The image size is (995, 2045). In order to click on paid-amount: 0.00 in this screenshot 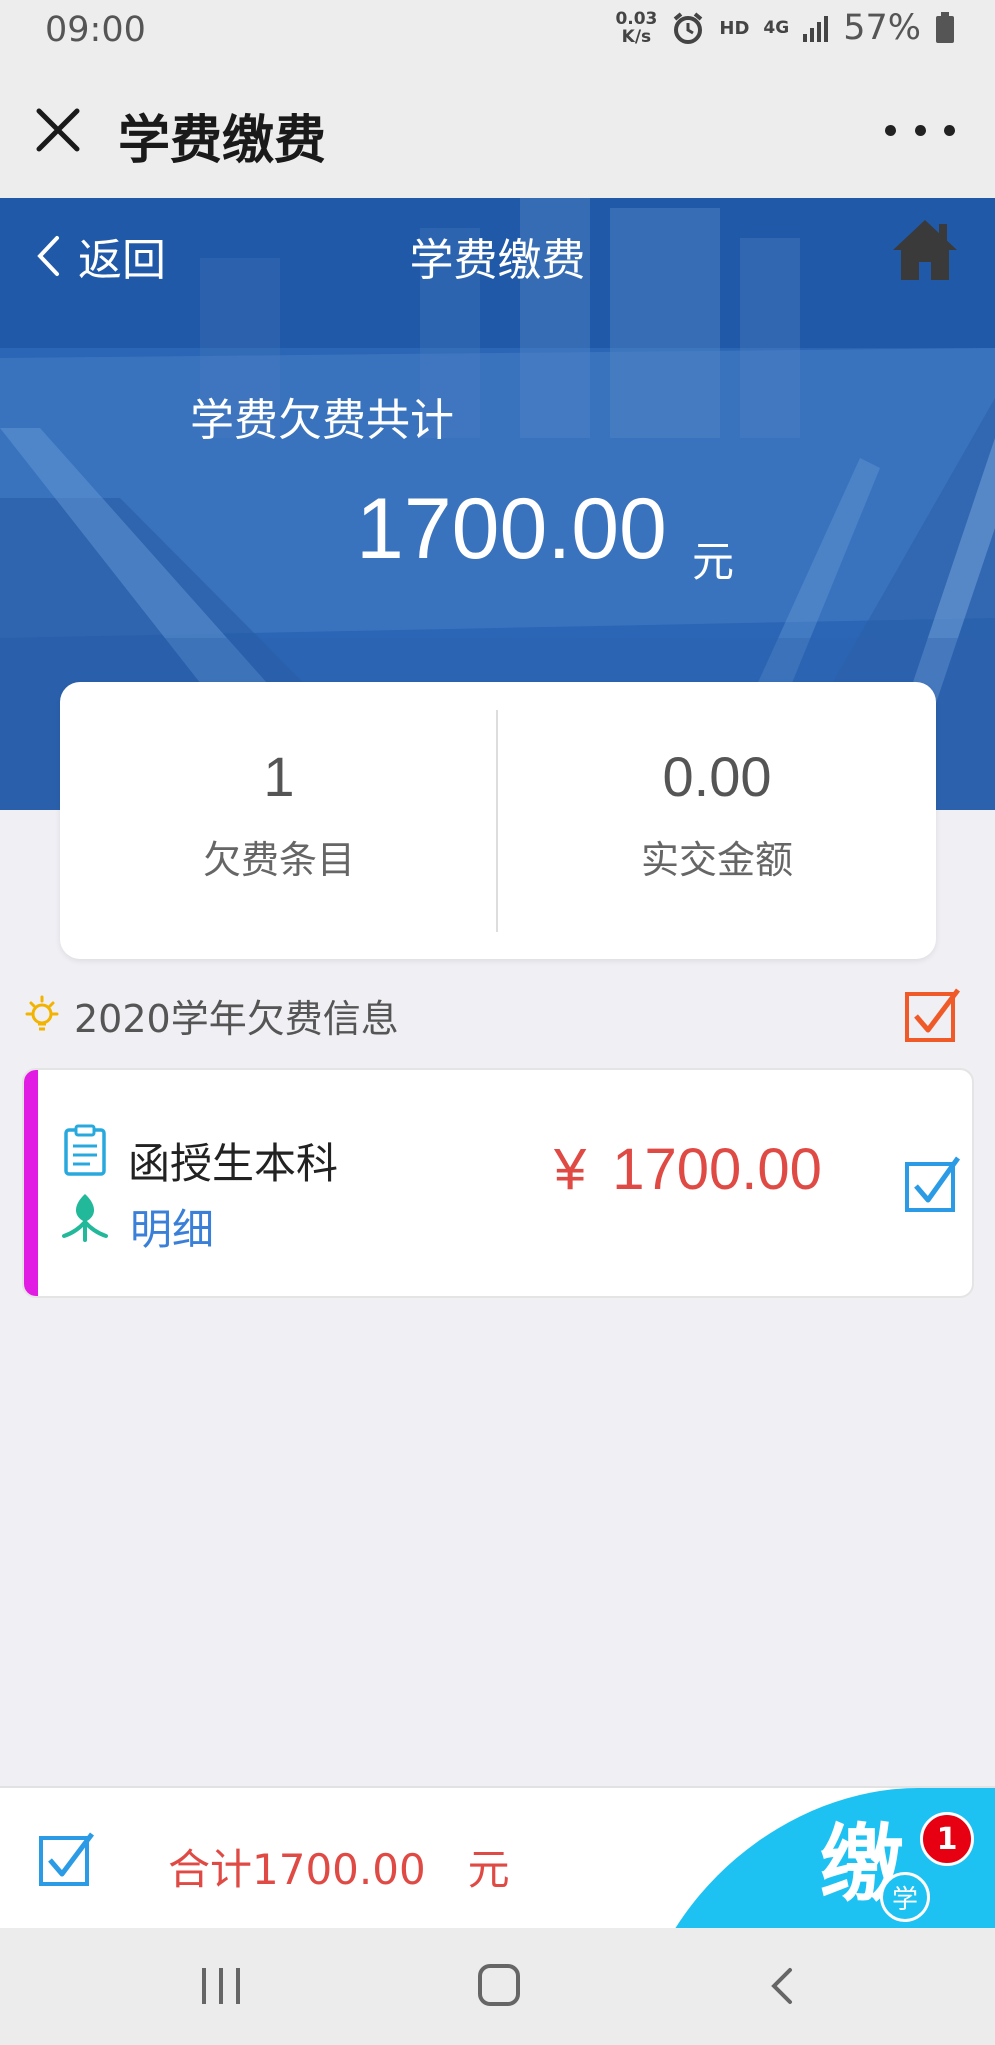, I will do `click(717, 776)`.